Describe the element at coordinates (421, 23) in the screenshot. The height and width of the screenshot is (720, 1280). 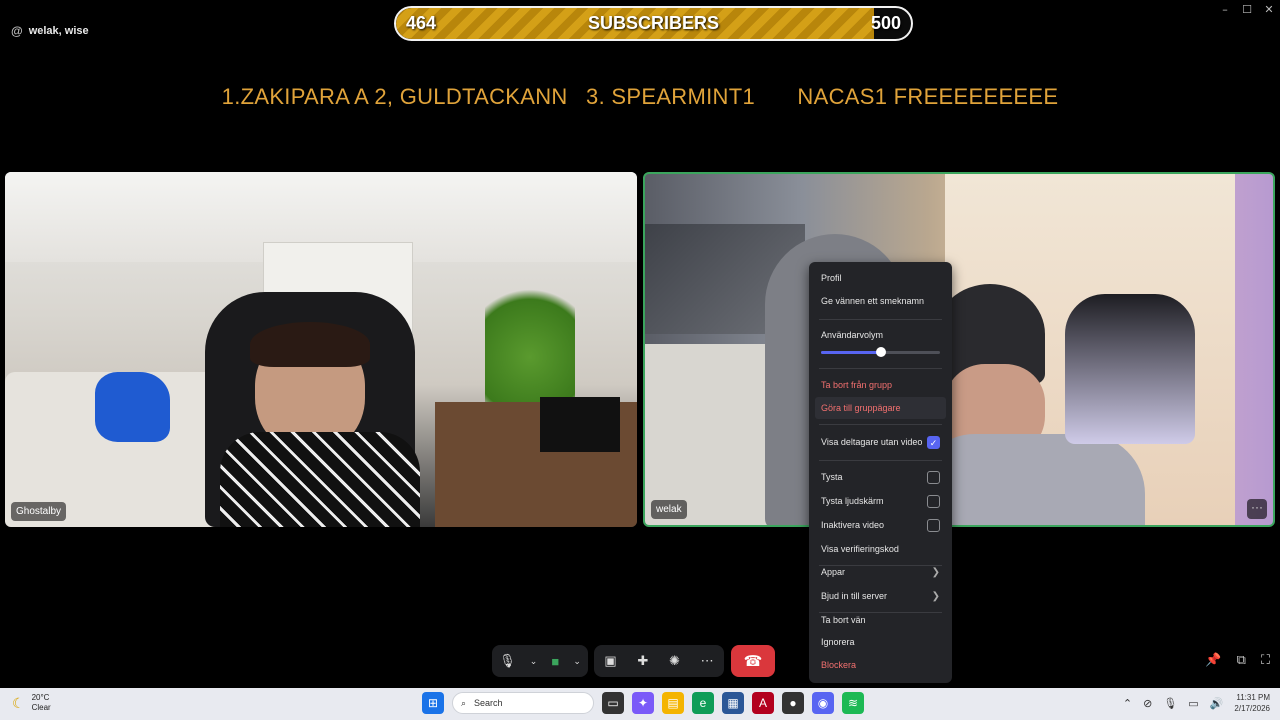
I see `subscriber-current: 464` at that location.